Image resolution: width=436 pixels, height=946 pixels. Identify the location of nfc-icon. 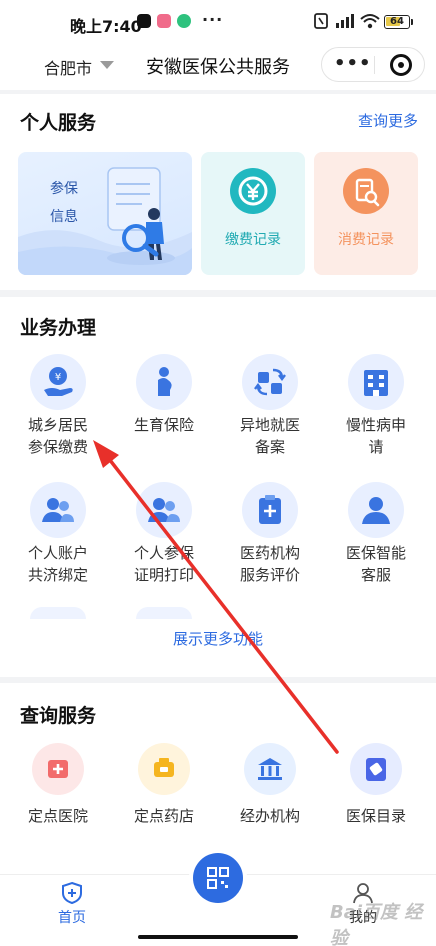
(321, 21).